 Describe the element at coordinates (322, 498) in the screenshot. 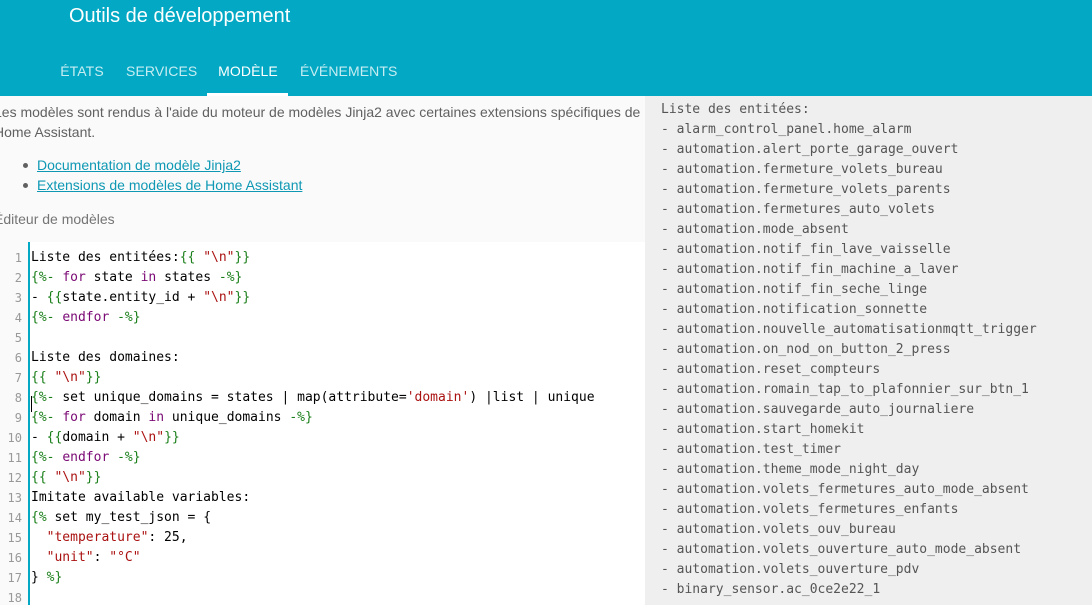

I see `code-line: 13 Imitate available variables:` at that location.